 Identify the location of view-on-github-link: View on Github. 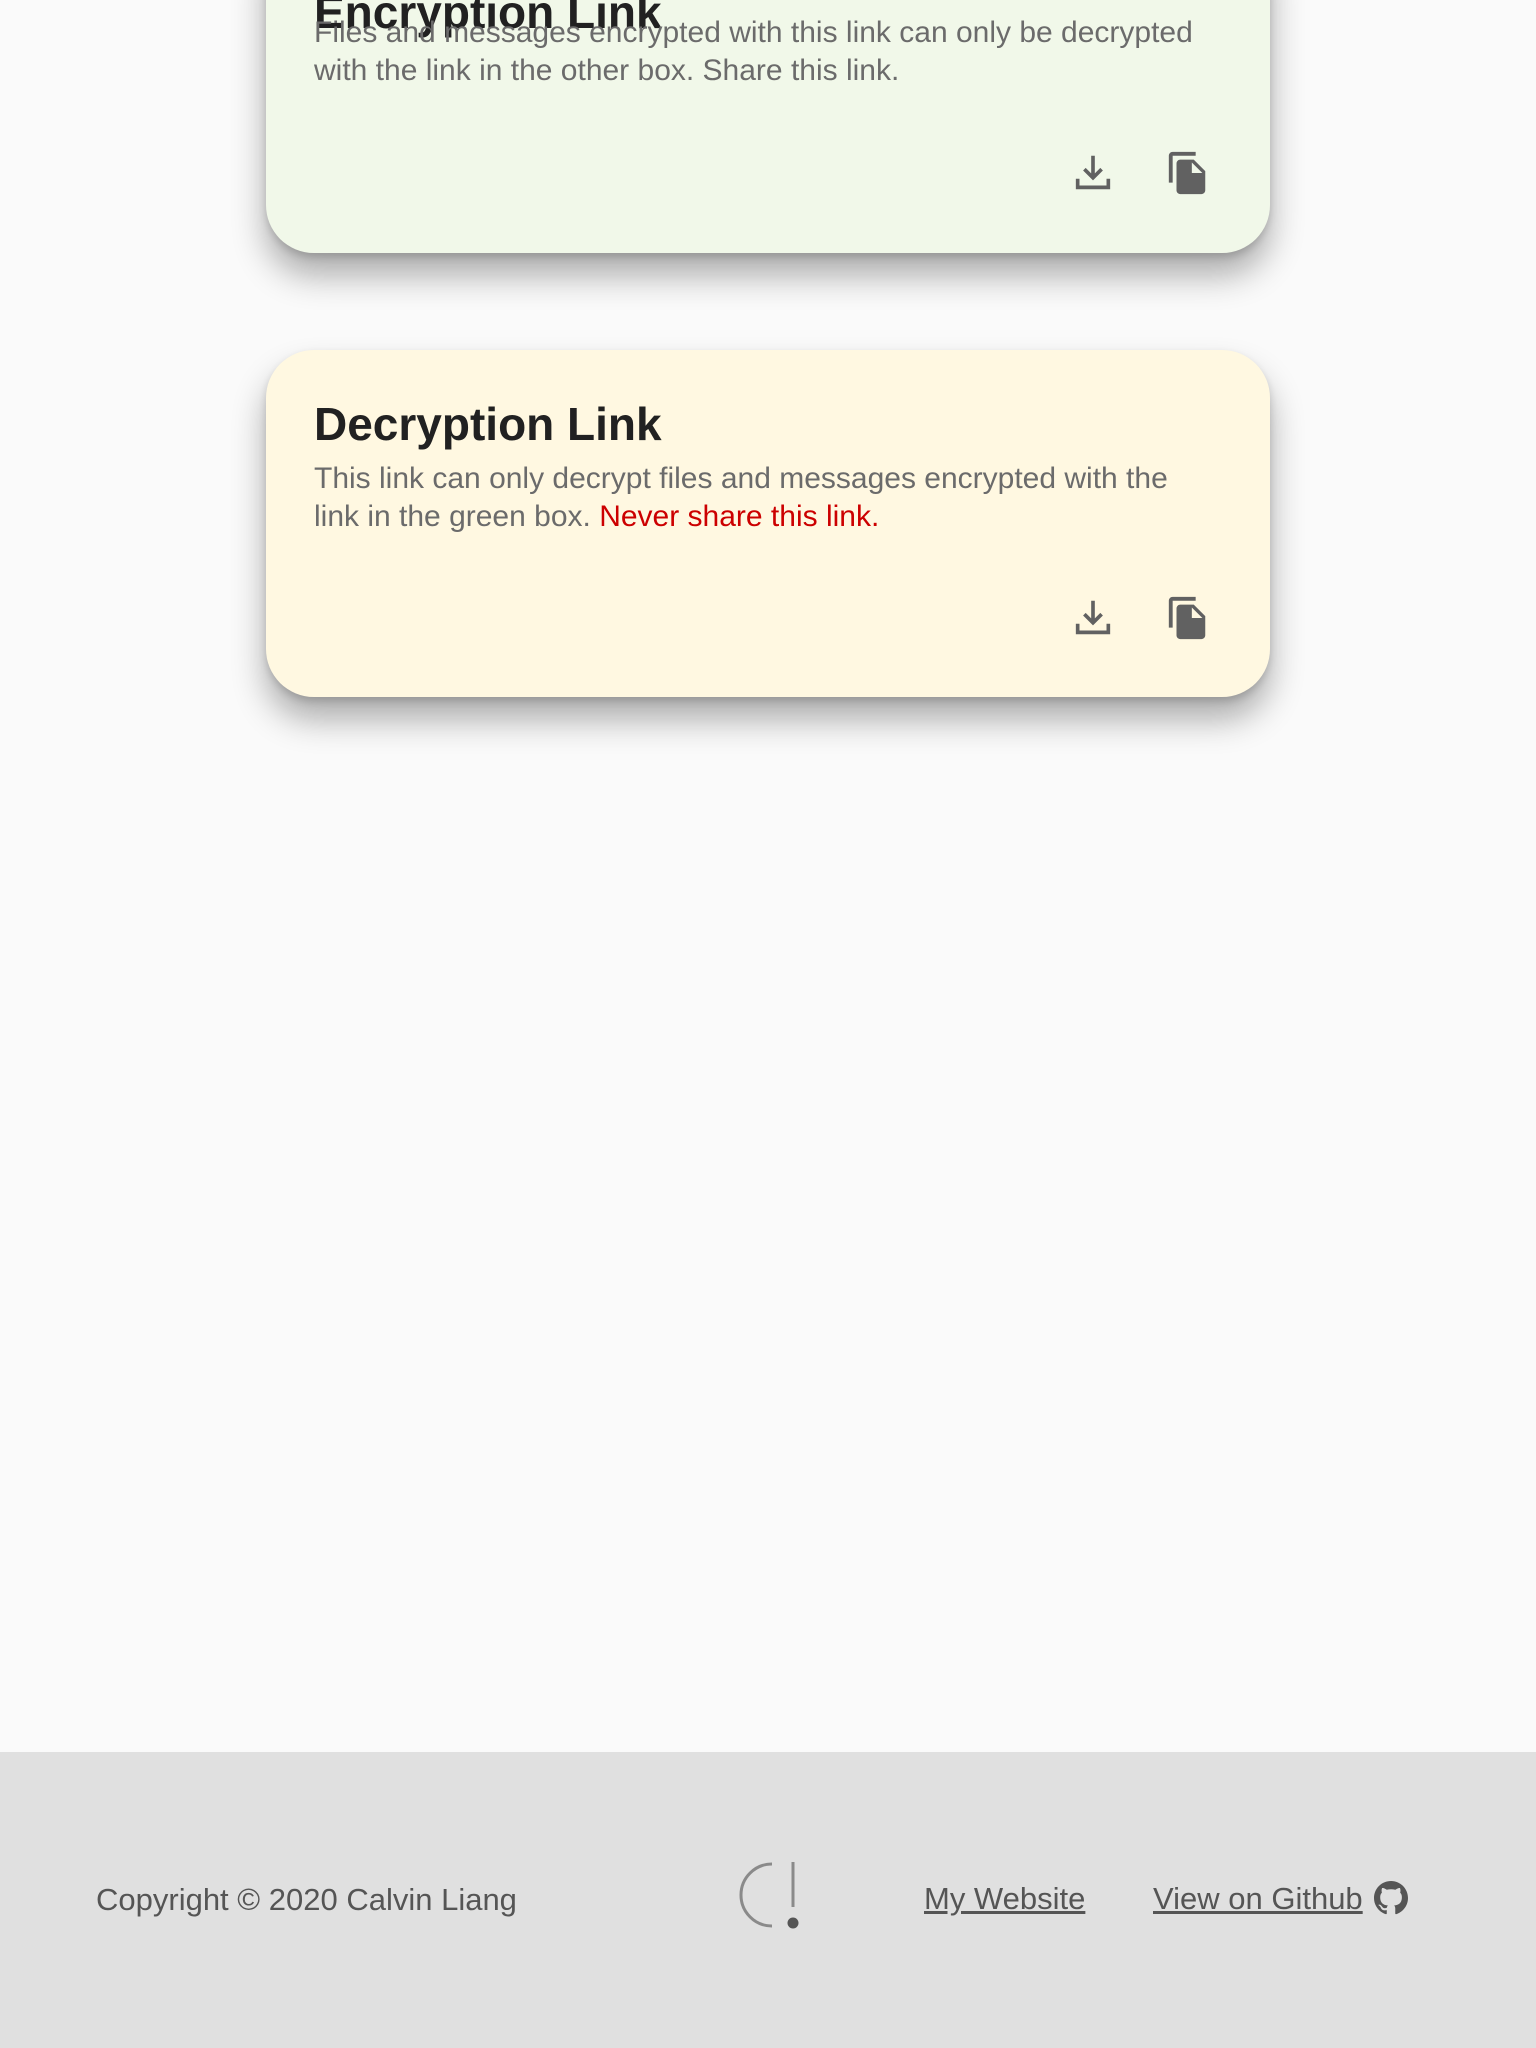
(1258, 1899).